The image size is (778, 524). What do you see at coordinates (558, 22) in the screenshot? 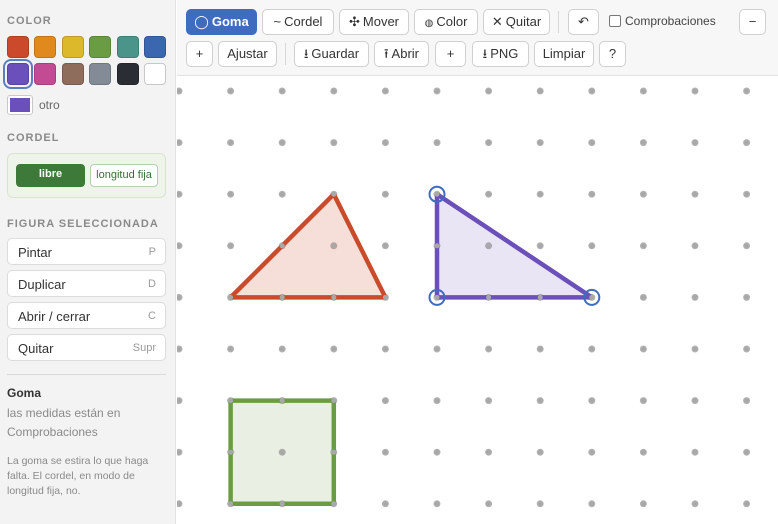
I see `toolbar-separator` at bounding box center [558, 22].